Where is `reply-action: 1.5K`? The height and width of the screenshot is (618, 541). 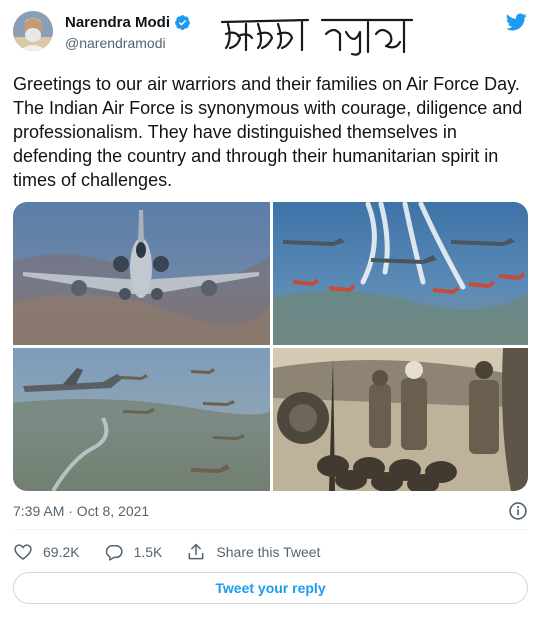 reply-action: 1.5K is located at coordinates (133, 552).